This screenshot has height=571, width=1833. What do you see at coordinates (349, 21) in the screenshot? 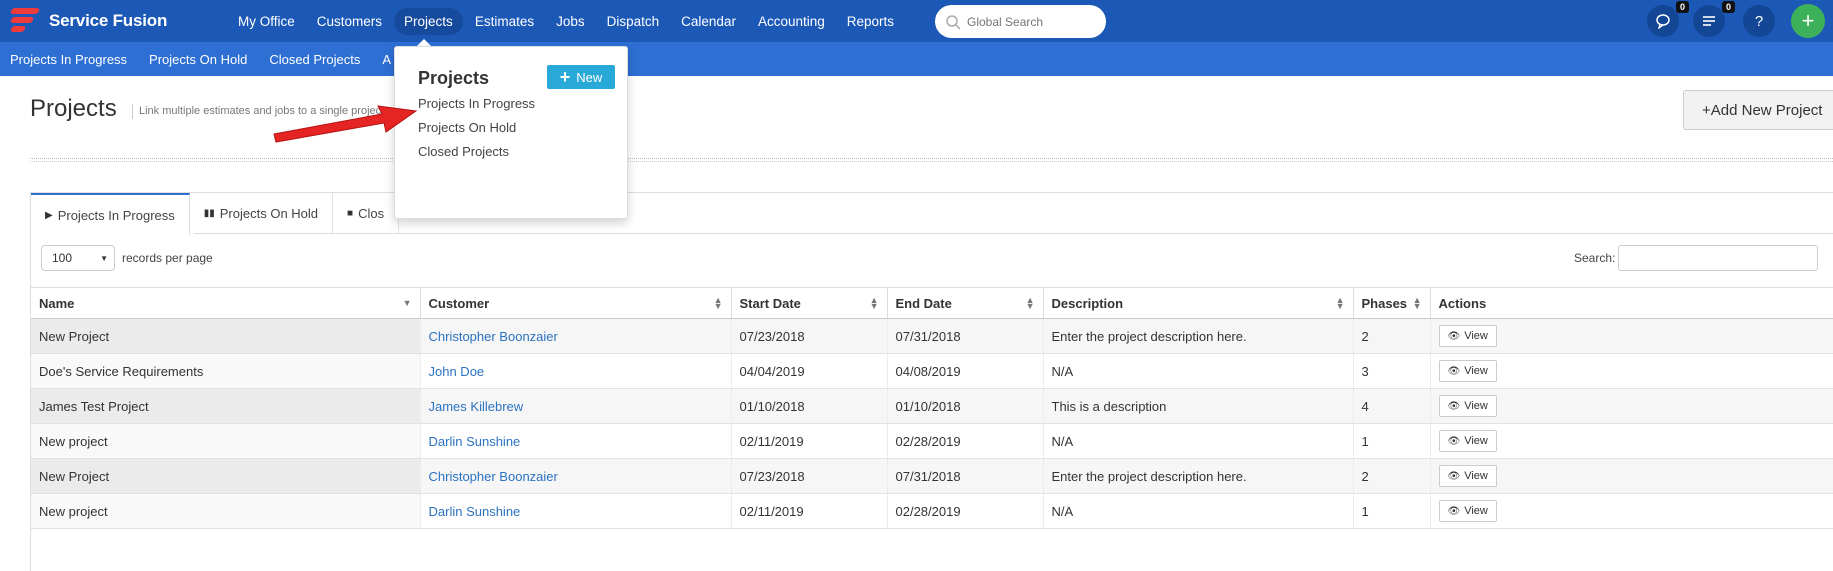
I see `nav-customers: Customers` at bounding box center [349, 21].